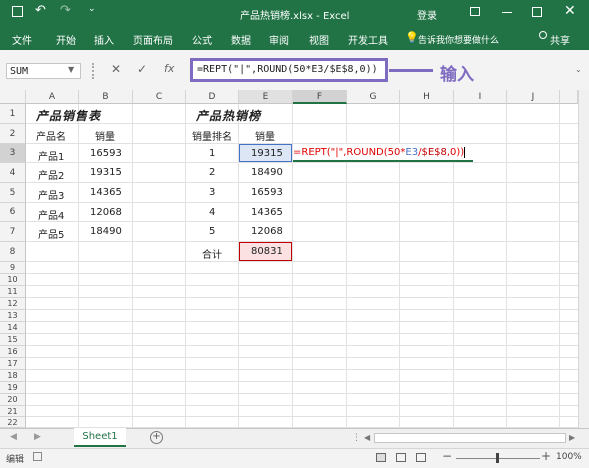 This screenshot has height=468, width=589. Describe the element at coordinates (13, 400) in the screenshot. I see `row-header: 20` at that location.